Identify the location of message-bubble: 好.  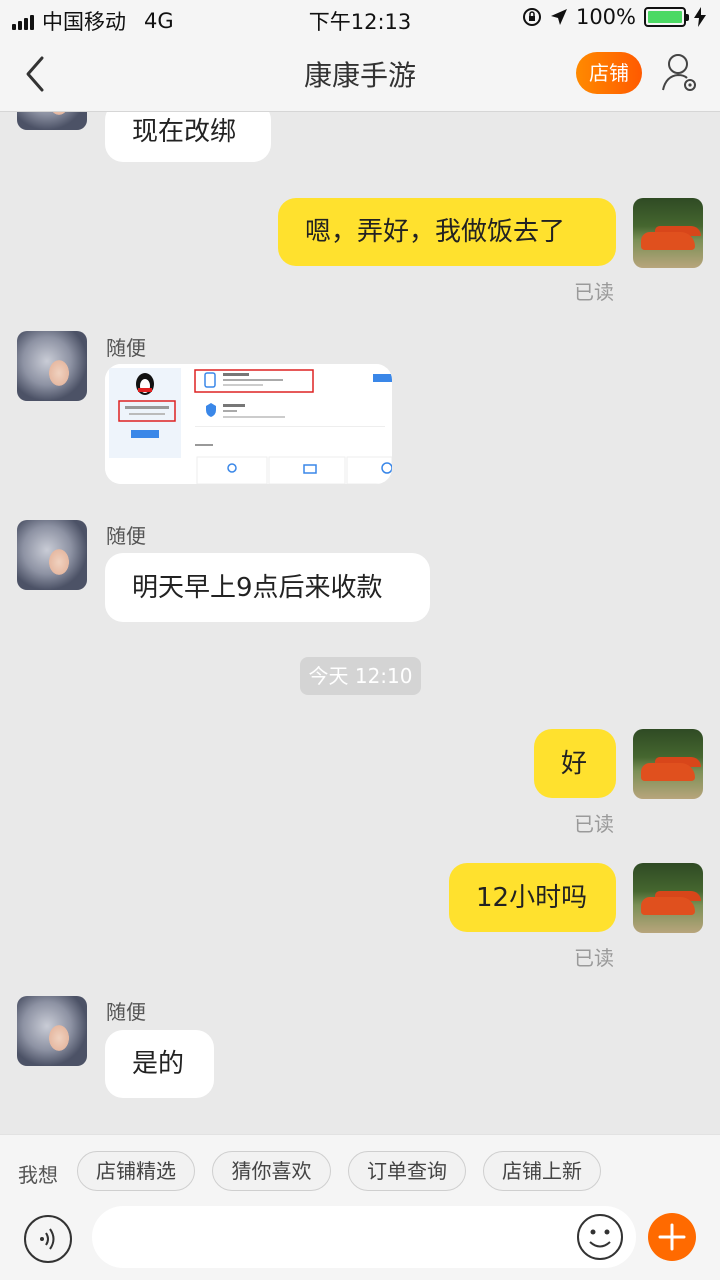
(575, 763).